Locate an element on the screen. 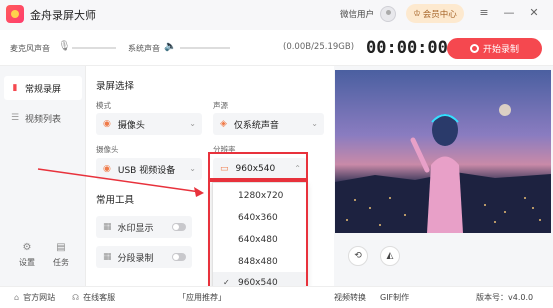  record-icon: ▮ is located at coordinates (15, 88).